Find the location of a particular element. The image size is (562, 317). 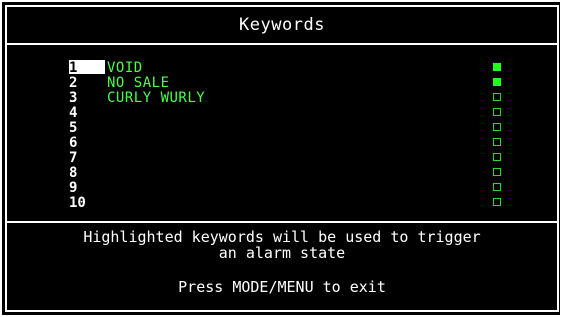

help-message-line-2: an alarm state is located at coordinates (282, 253).